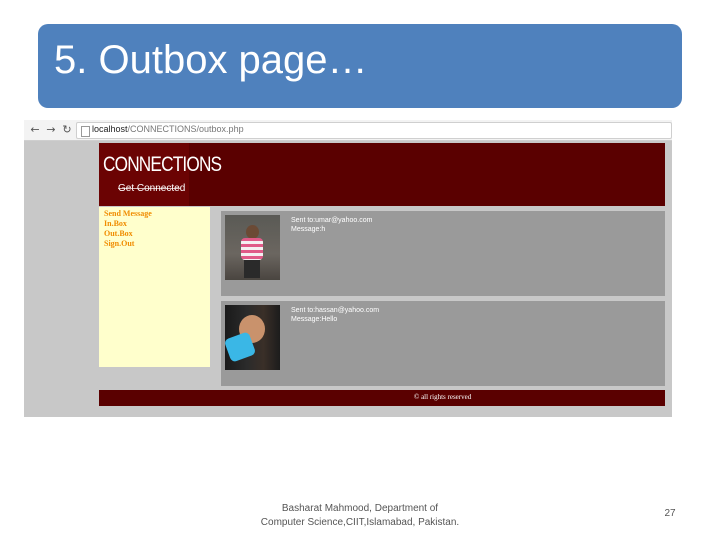 Image resolution: width=720 pixels, height=540 pixels. I want to click on logo-title: CONNECTIONS, so click(162, 164).